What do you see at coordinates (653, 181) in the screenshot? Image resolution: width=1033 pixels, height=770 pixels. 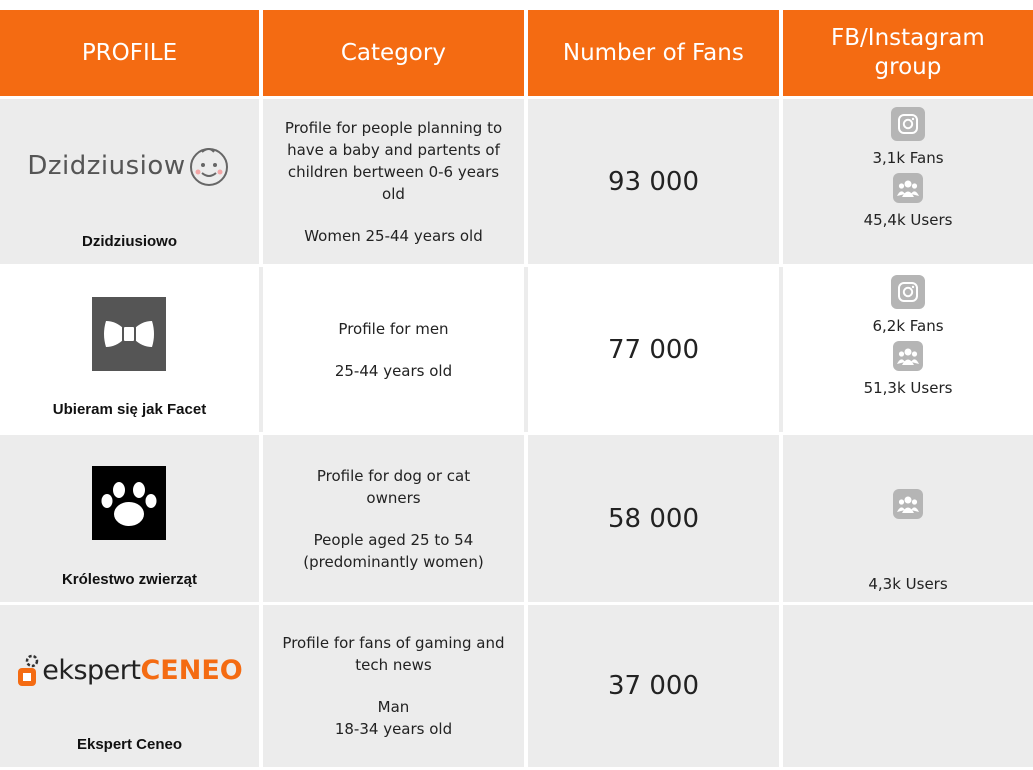 I see `fans-count: 93 000` at bounding box center [653, 181].